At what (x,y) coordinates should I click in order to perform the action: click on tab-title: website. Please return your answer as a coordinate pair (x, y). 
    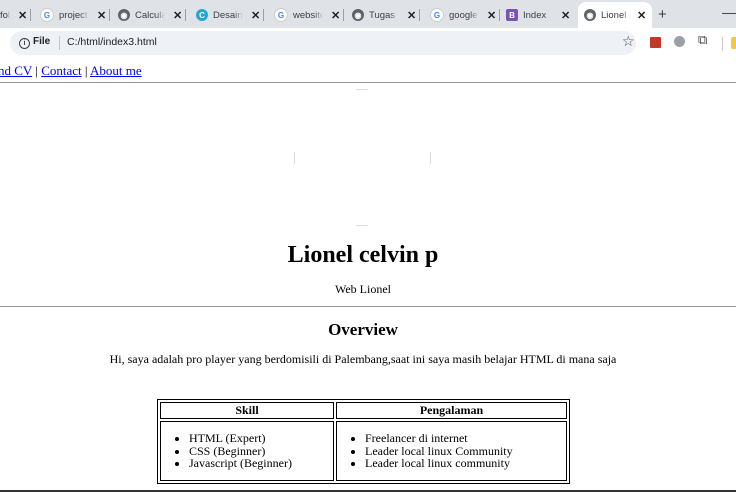
    Looking at the image, I should click on (308, 15).